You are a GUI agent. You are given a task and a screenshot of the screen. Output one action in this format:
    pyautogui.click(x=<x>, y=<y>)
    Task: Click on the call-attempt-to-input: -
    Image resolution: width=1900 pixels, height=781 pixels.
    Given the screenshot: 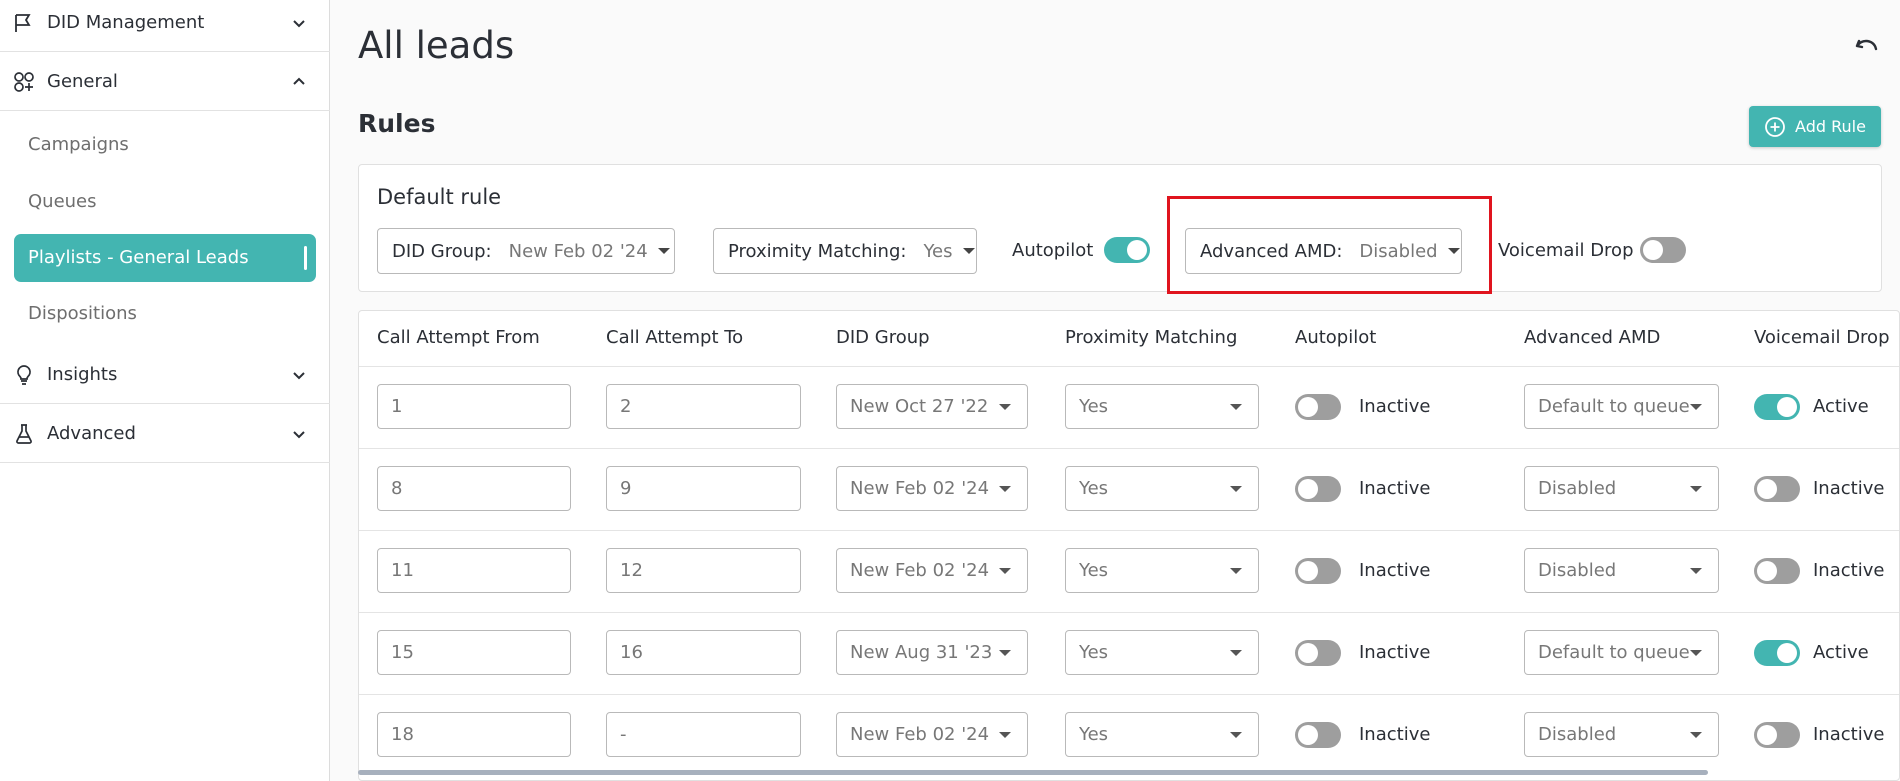 What is the action you would take?
    pyautogui.click(x=703, y=734)
    